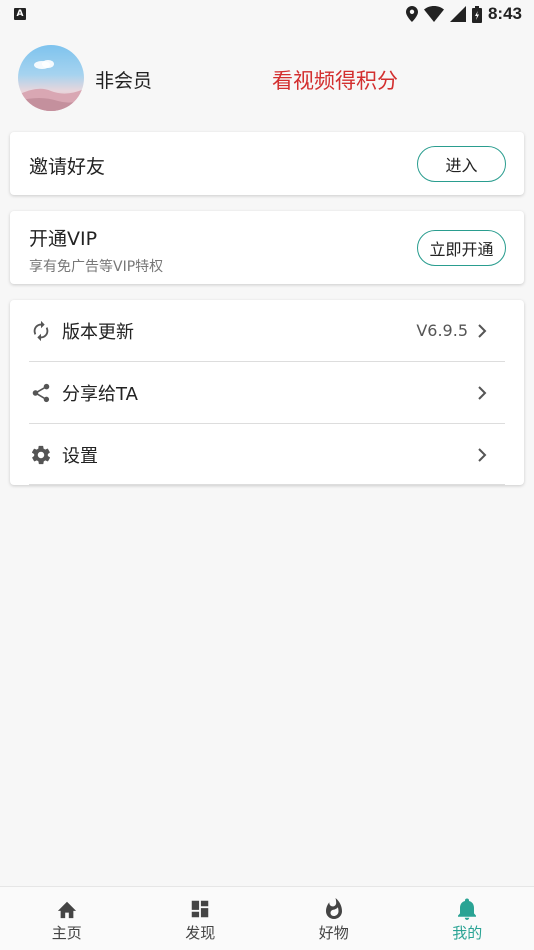 This screenshot has width=534, height=950. What do you see at coordinates (51, 78) in the screenshot?
I see `avatar` at bounding box center [51, 78].